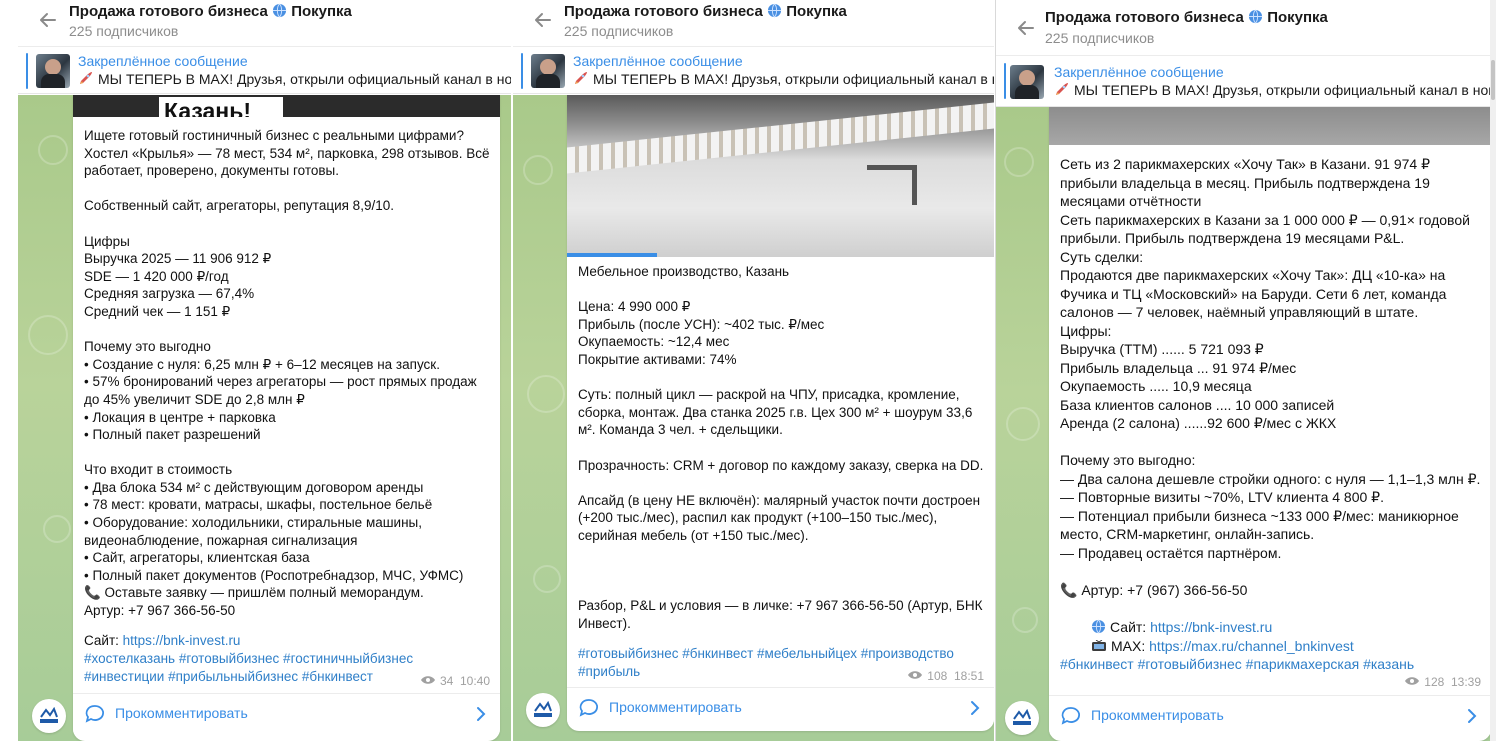 The width and height of the screenshot is (1496, 741). I want to click on site-label: Сайт:, so click(103, 640).